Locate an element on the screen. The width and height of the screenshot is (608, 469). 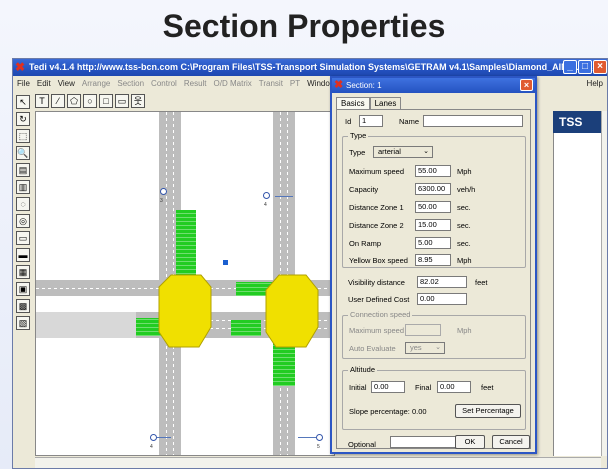
auto-evaluate-dropdown: yes ⌄ is located at coordinates (425, 348).